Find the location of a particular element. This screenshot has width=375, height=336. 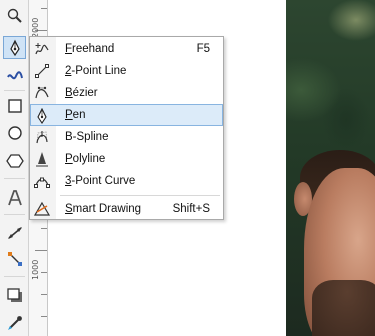

zoom-icon is located at coordinates (14, 15).